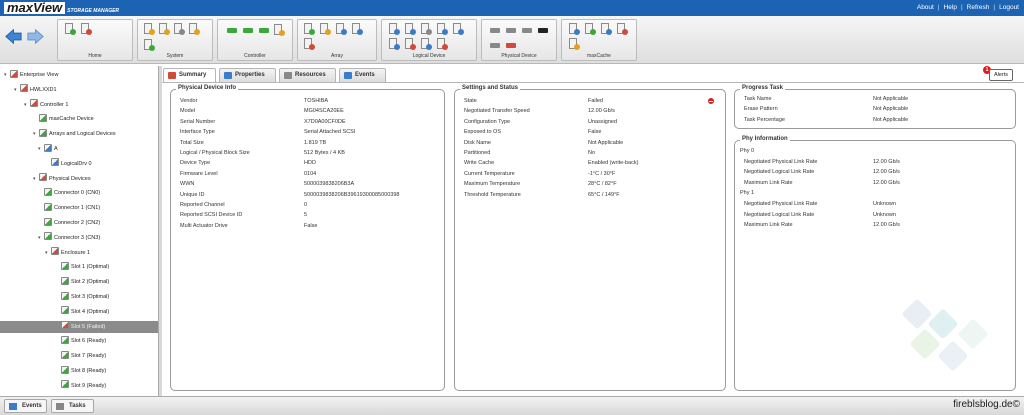 This screenshot has width=1024, height=415. Describe the element at coordinates (69, 223) in the screenshot. I see `tree-item: Connector 2 (CN2)` at that location.